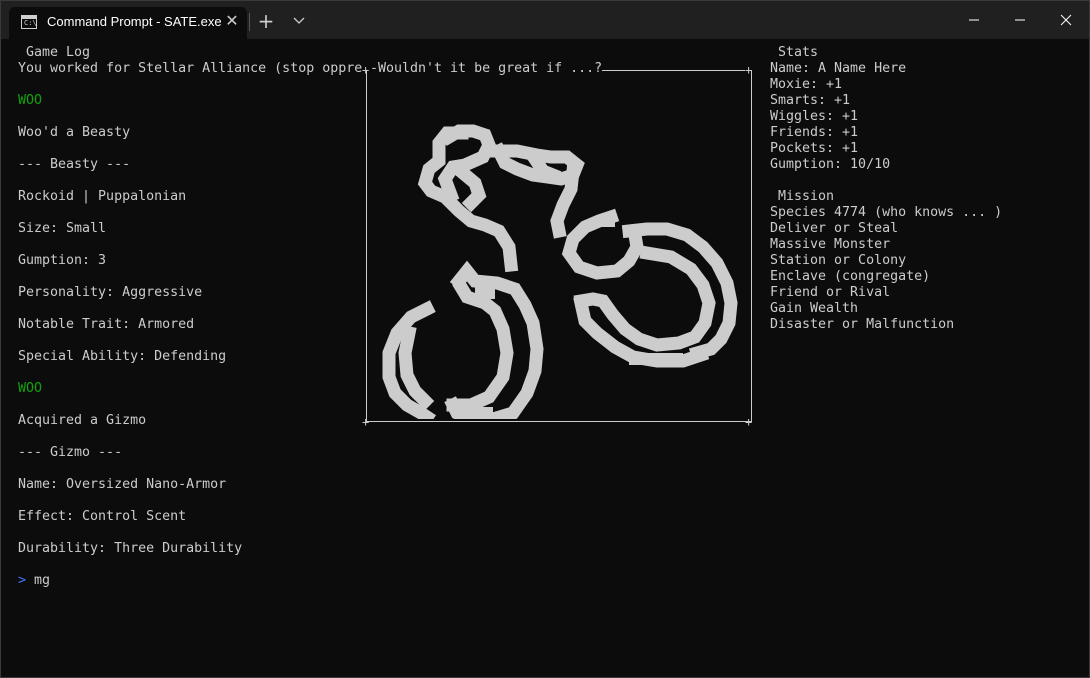  I want to click on minimize-button, so click(1020, 20).